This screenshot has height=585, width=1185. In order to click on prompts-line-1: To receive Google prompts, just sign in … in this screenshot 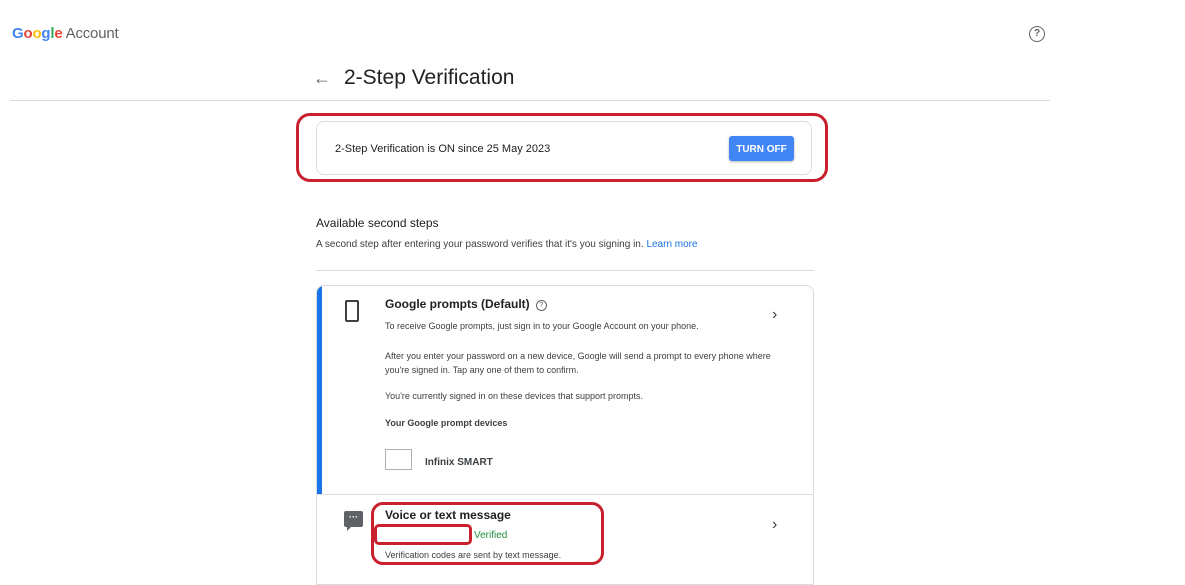, I will do `click(542, 326)`.